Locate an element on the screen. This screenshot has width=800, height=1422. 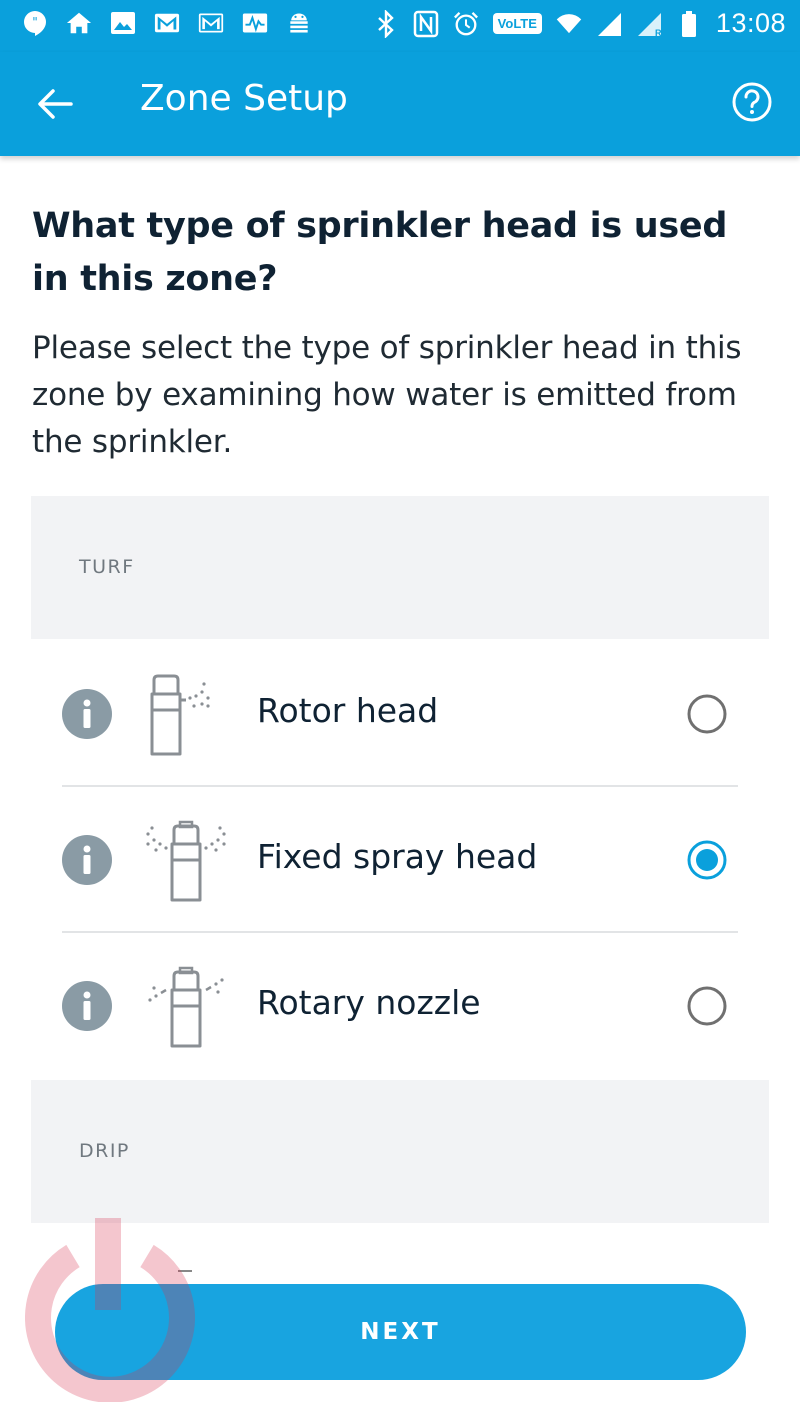
option-rotor-head: Rotor head is located at coordinates (400, 714).